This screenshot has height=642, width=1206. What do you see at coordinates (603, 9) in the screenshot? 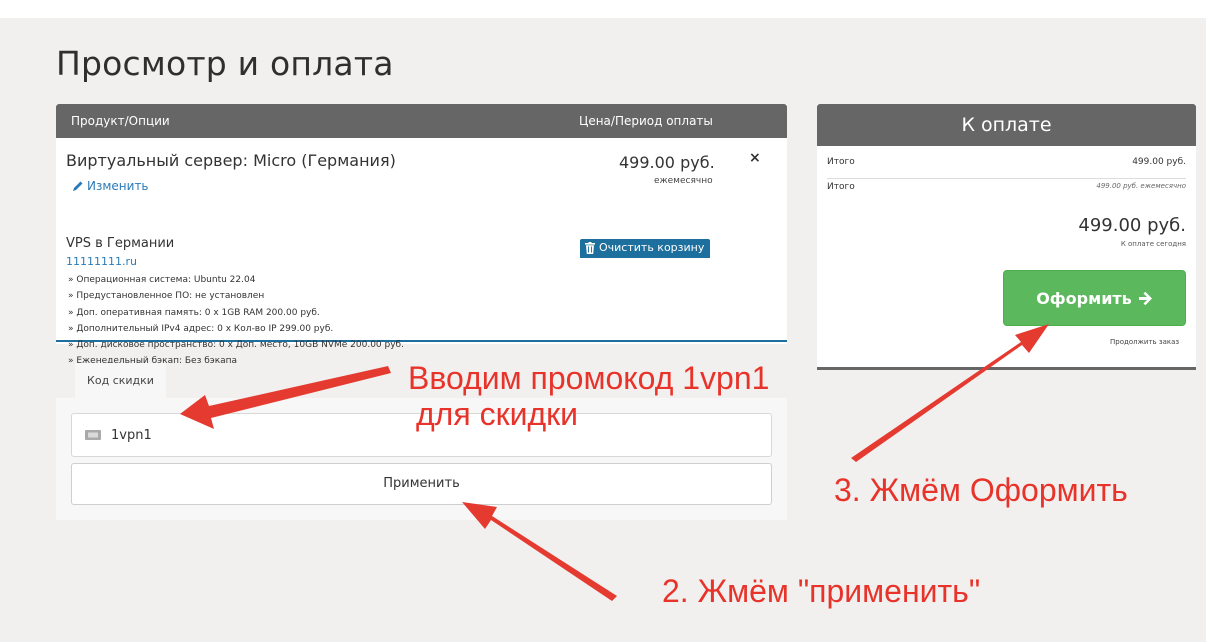
I see `top-bar` at bounding box center [603, 9].